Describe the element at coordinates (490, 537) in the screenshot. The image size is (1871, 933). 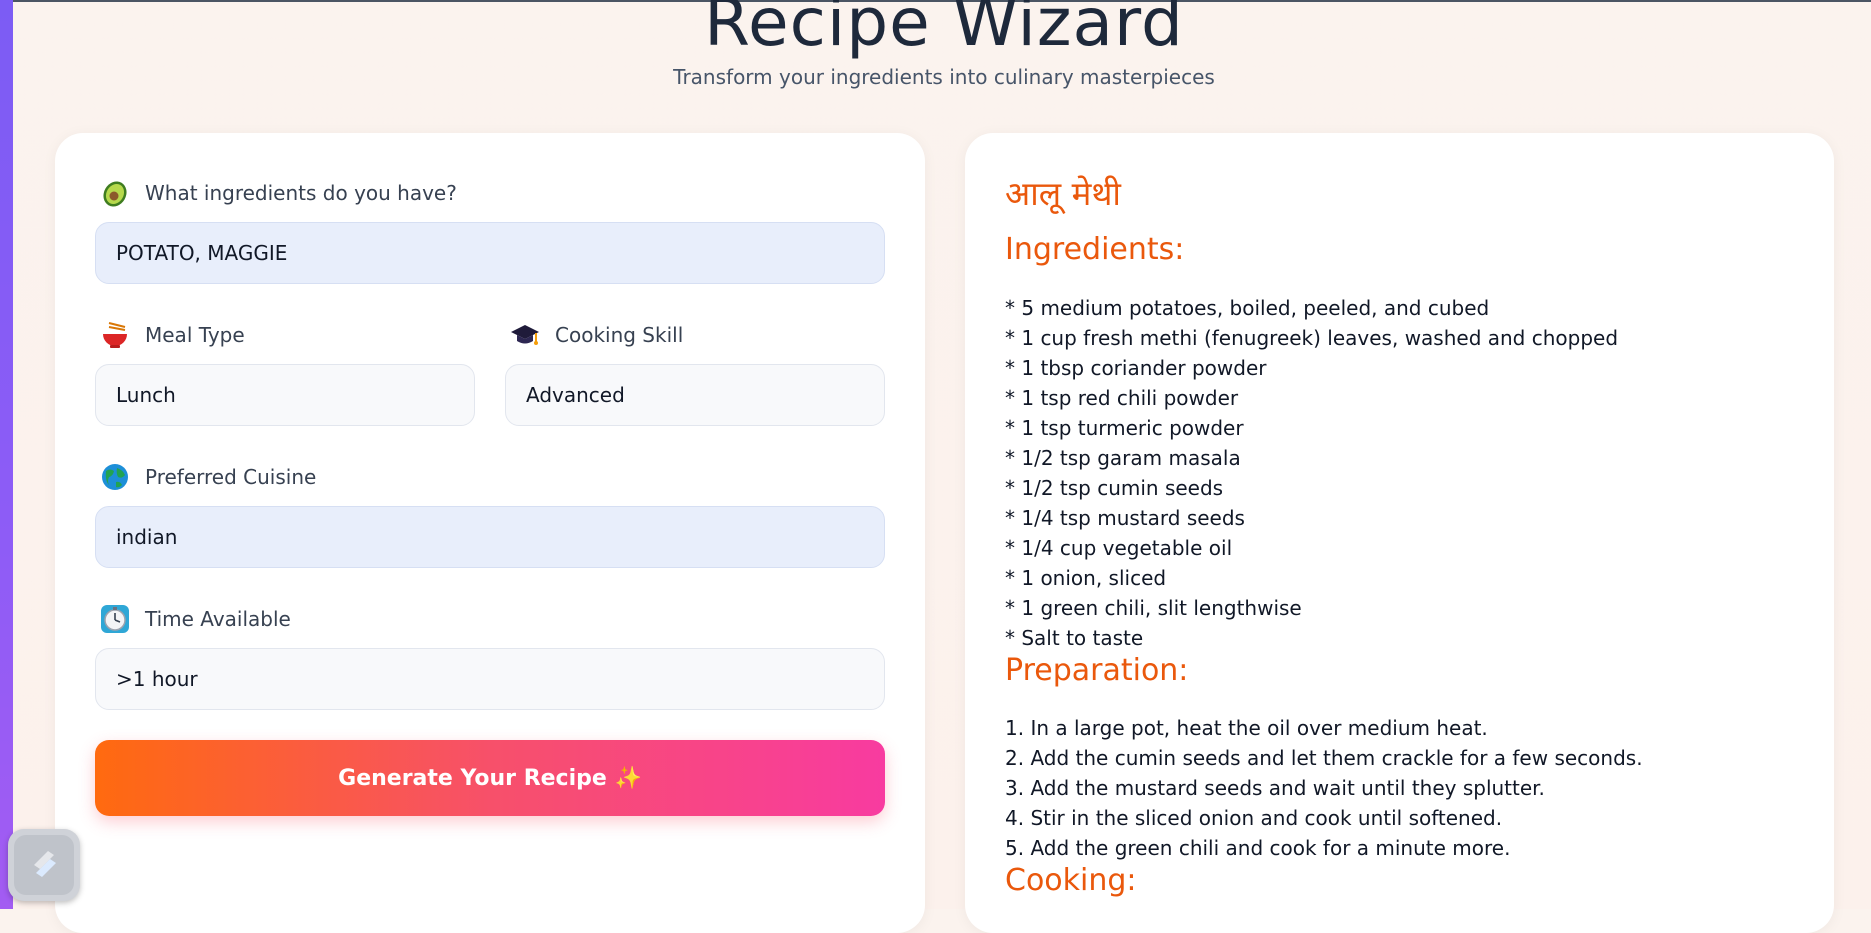
I see `cuisine-input: indian` at that location.